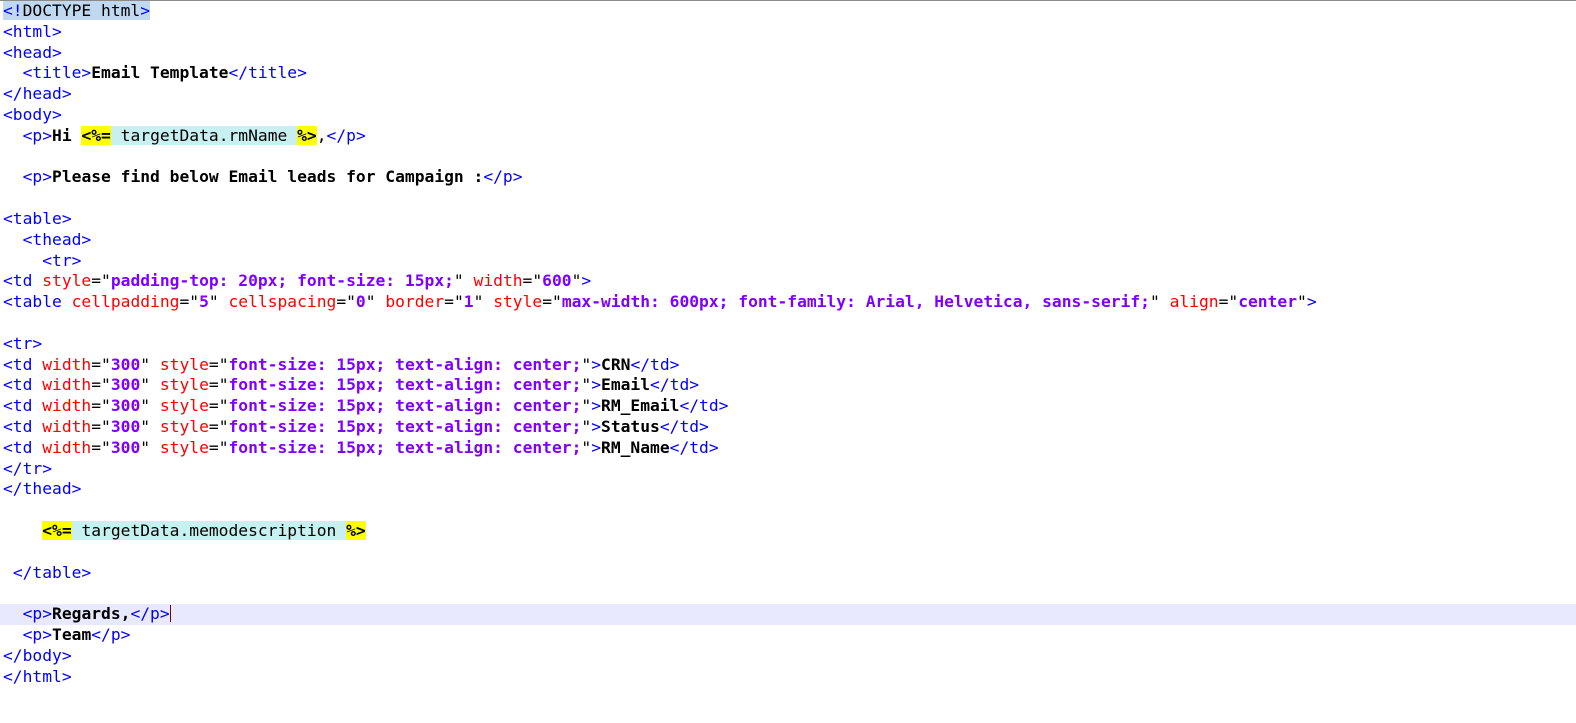 The width and height of the screenshot is (1576, 723). Describe the element at coordinates (282, 281) in the screenshot. I see `code-token: padding-top: 20px; font-size: 15px;` at that location.